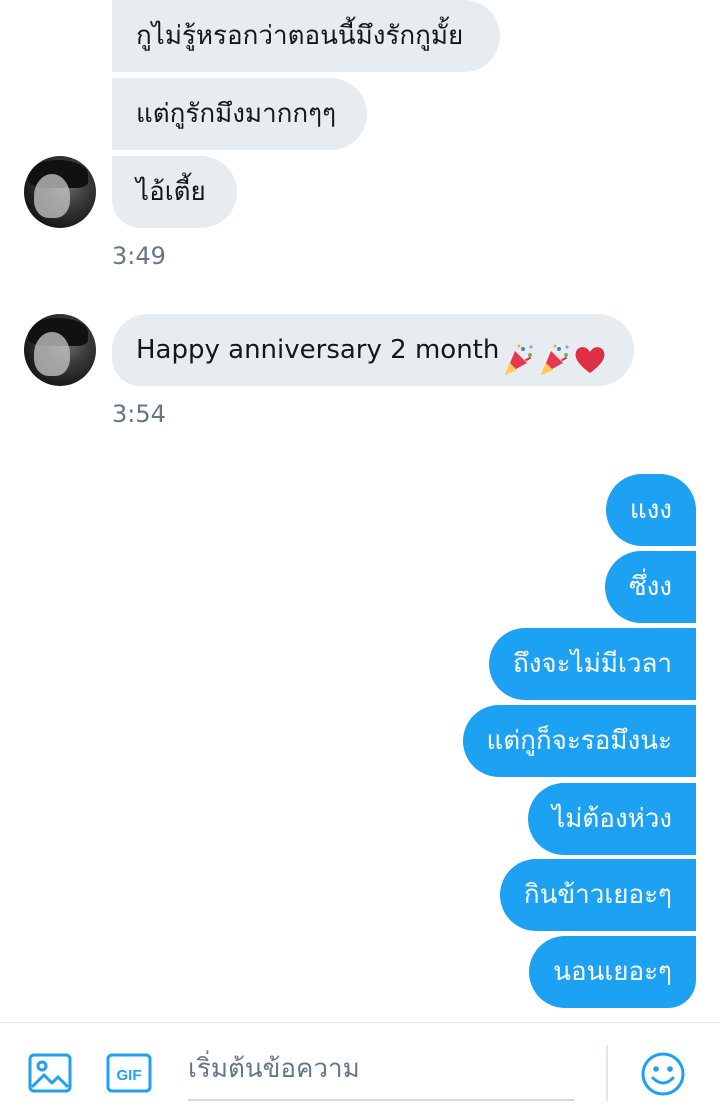  What do you see at coordinates (579, 741) in the screenshot?
I see `outgoing-message: แต่กูก็จะรอมึงนะ` at bounding box center [579, 741].